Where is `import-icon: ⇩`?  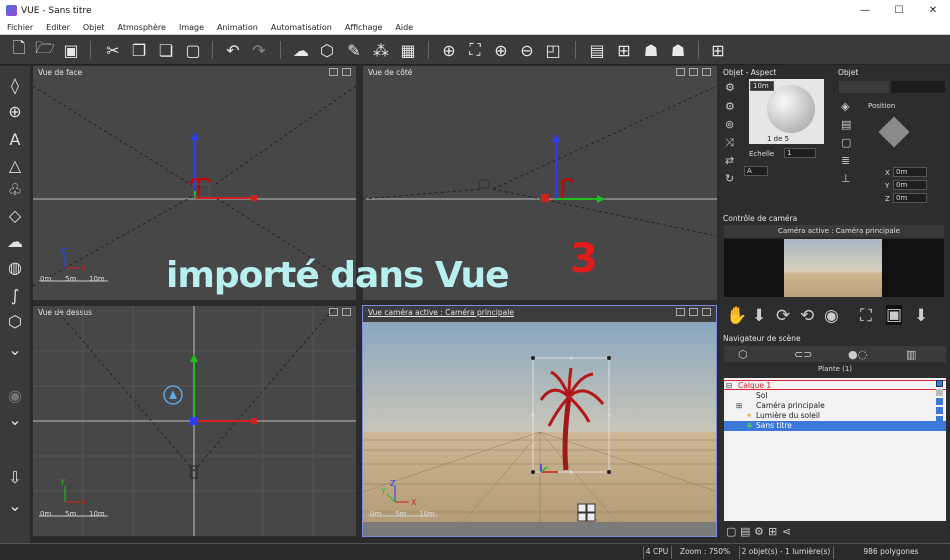
import-icon: ⇩ is located at coordinates (15, 477).